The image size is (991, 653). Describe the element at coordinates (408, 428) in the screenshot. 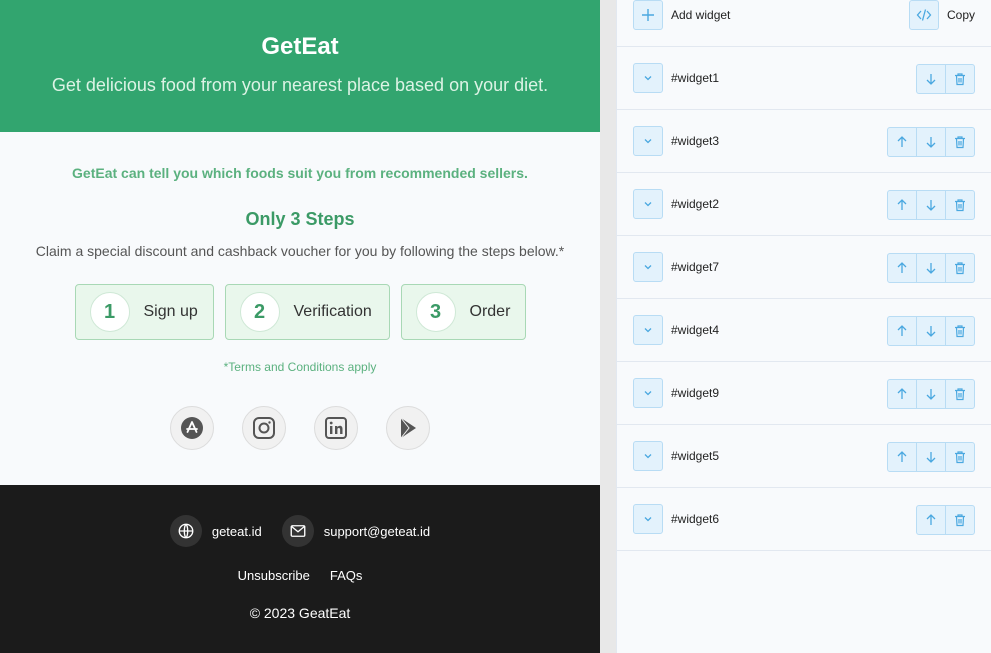

I see `play-store-icon` at that location.